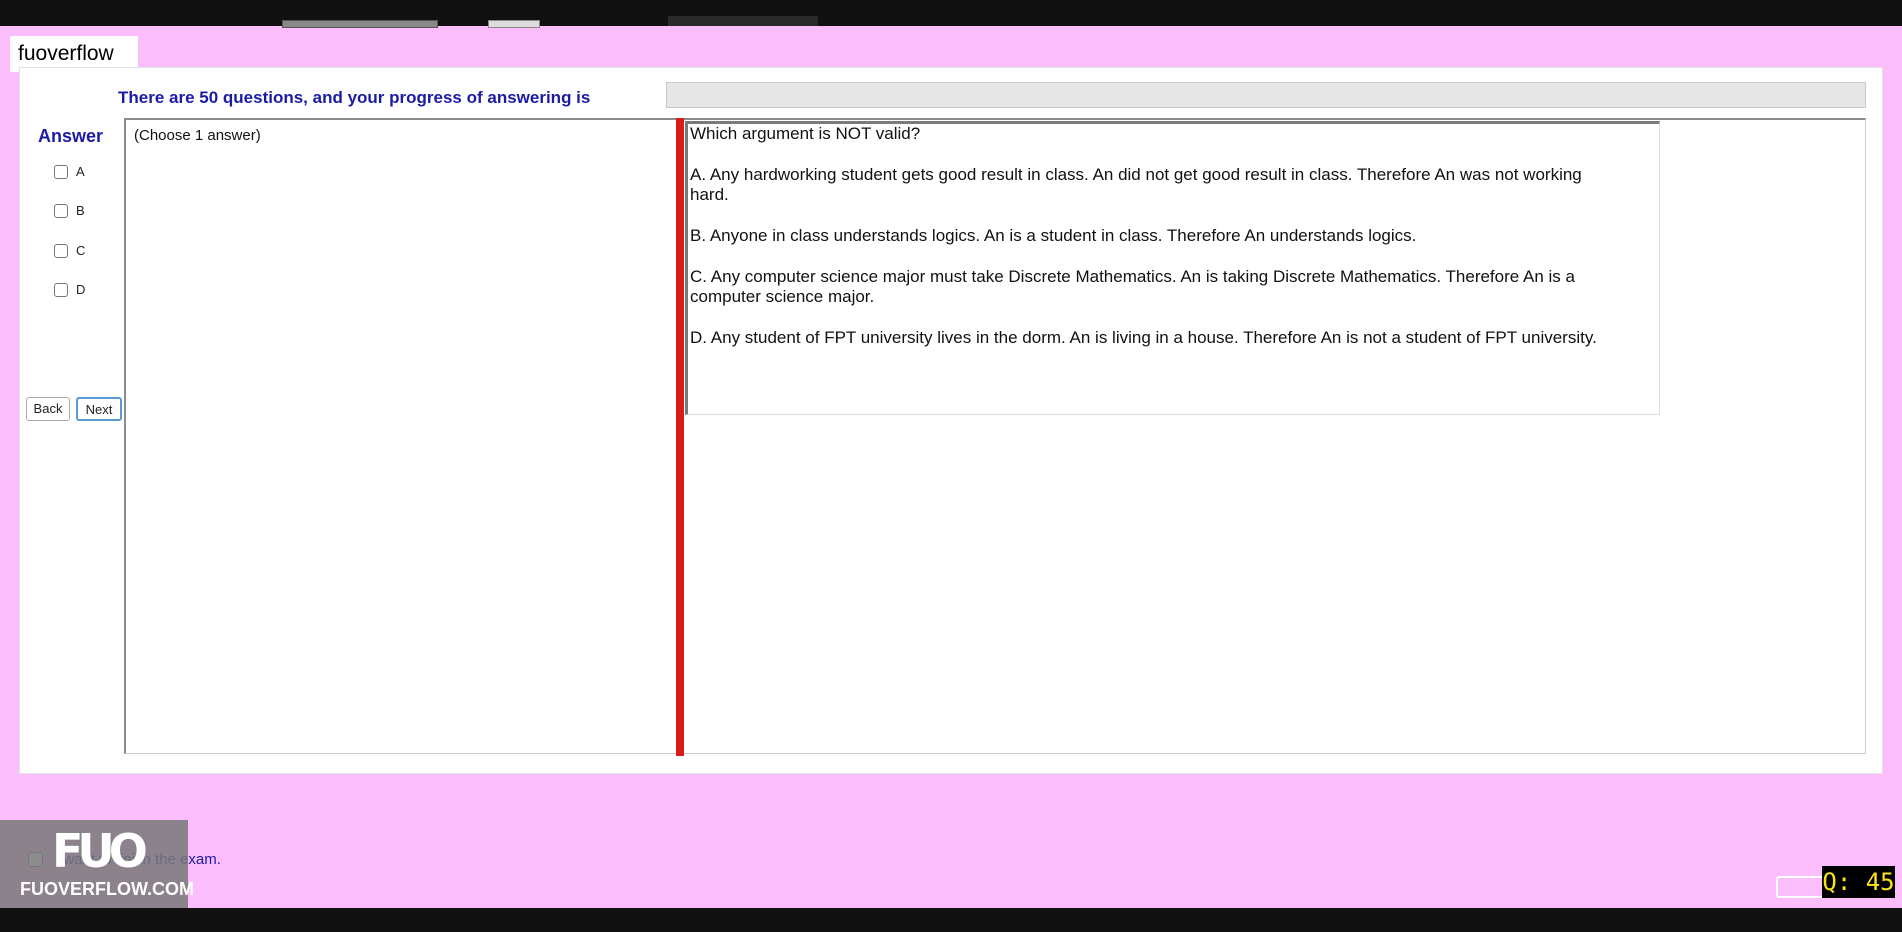  Describe the element at coordinates (805, 133) in the screenshot. I see `question-prompt: Which argument is NOT valid?` at that location.